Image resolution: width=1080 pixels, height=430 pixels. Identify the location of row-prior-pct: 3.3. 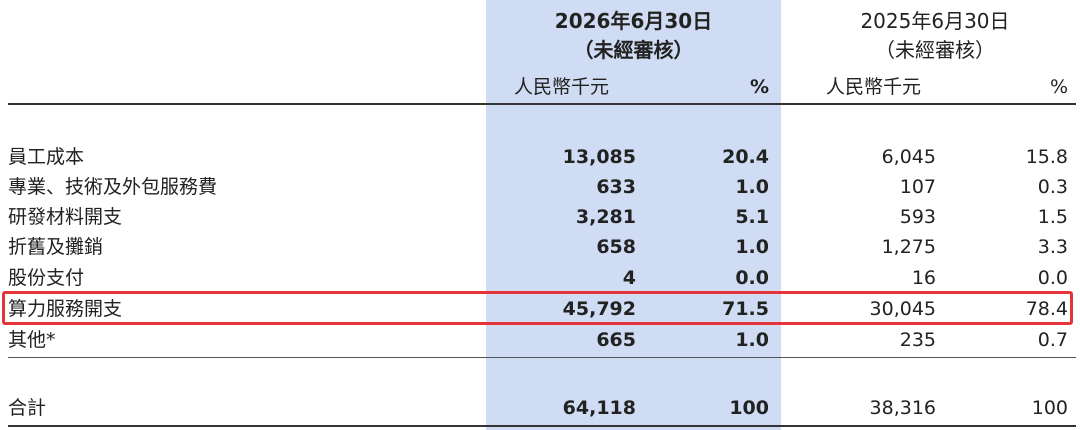
(1052, 247).